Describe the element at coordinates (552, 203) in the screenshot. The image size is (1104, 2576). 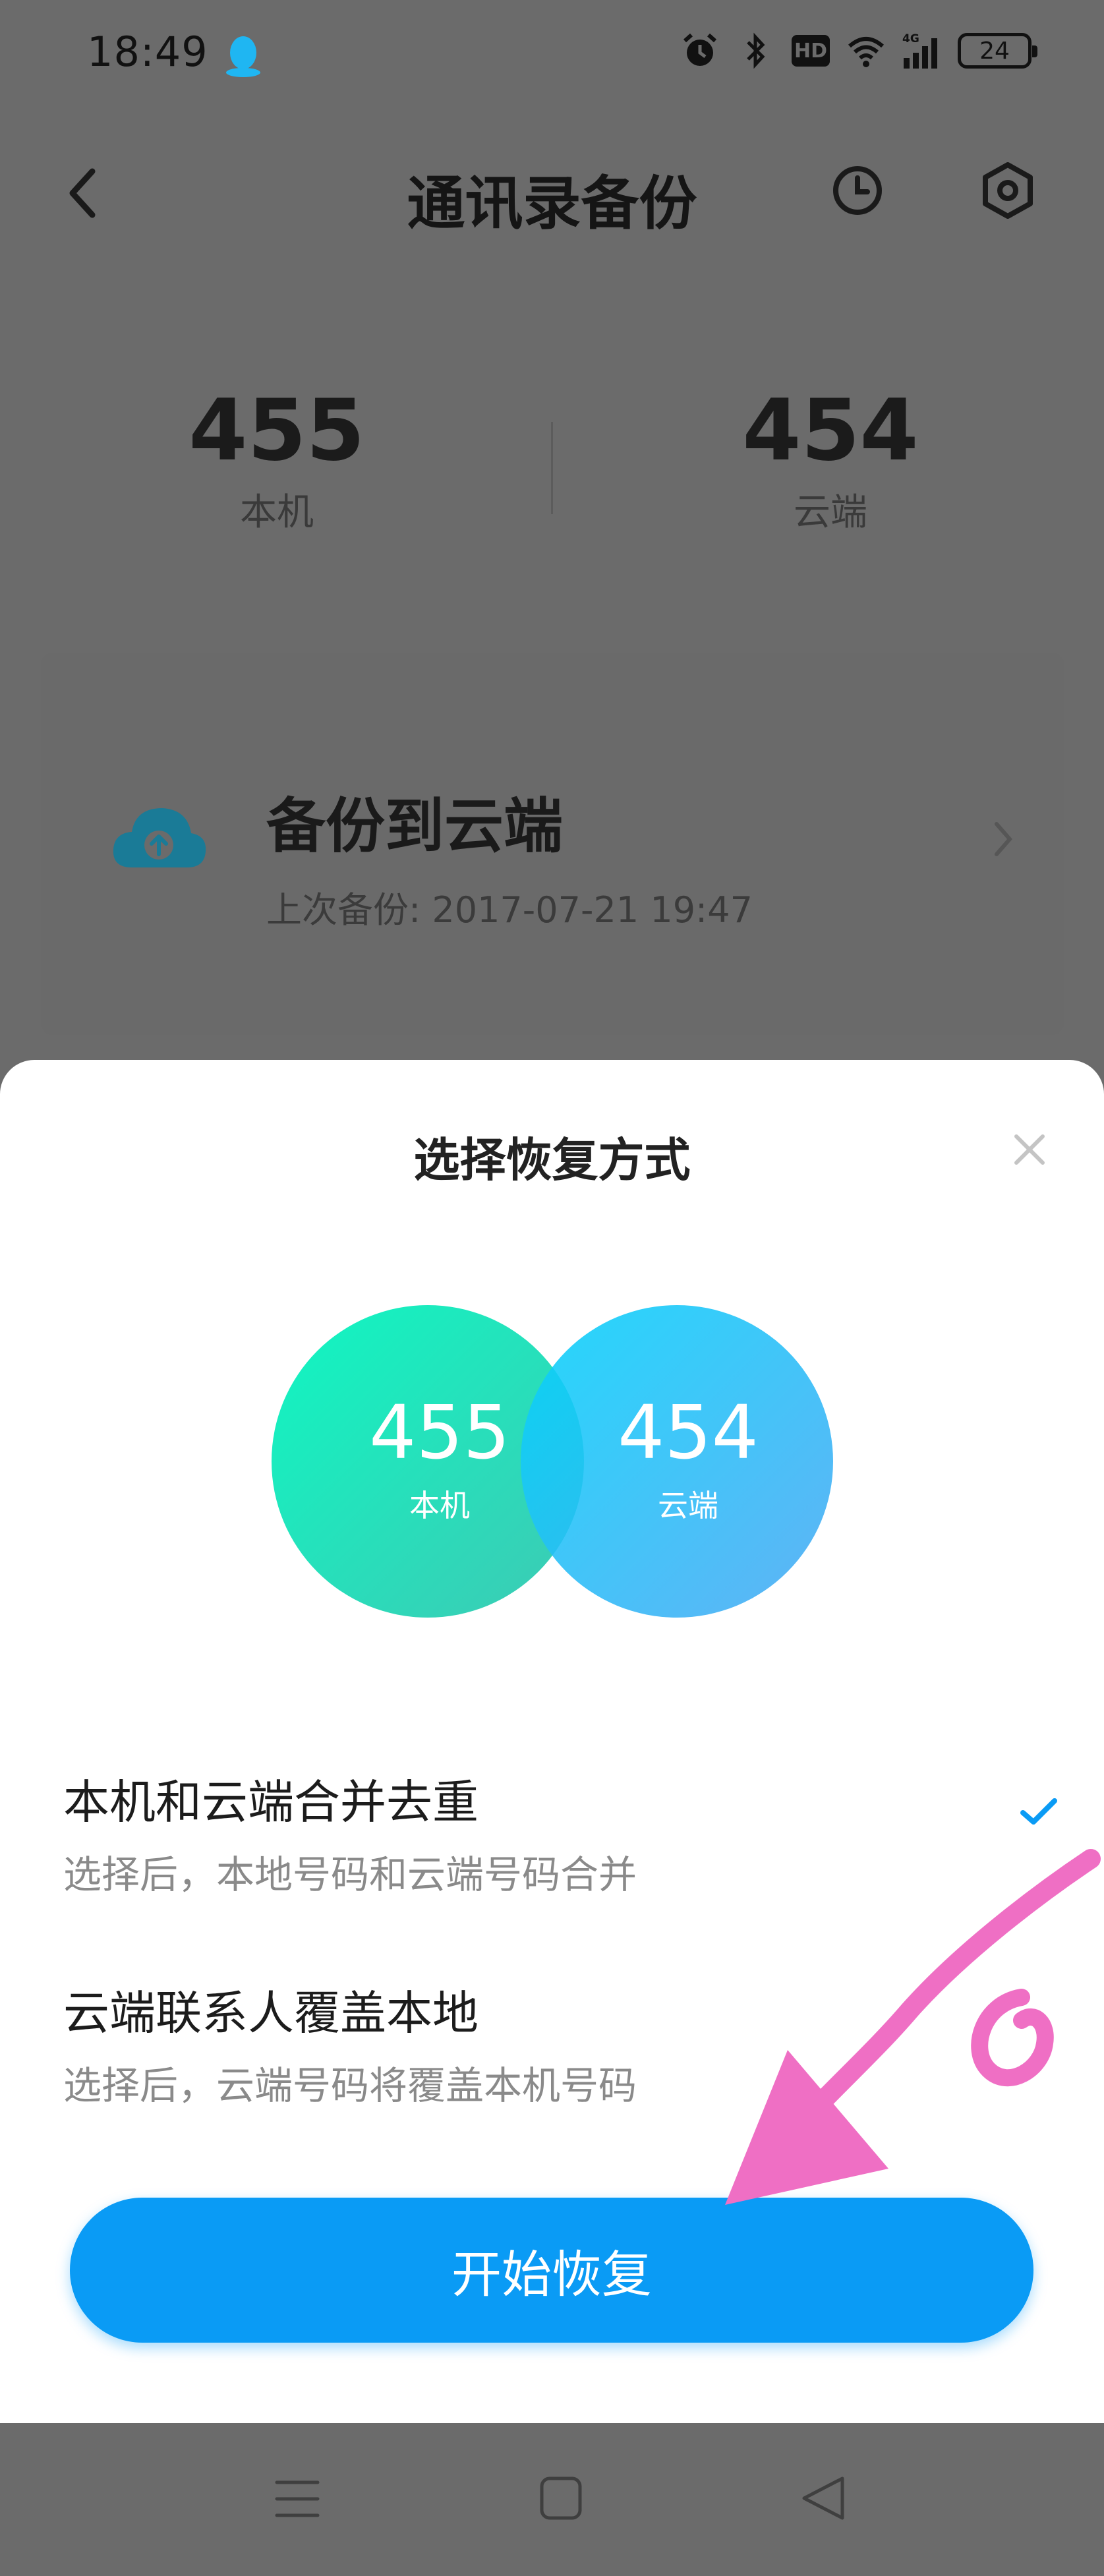
I see `page-title: 通讯录备份` at that location.